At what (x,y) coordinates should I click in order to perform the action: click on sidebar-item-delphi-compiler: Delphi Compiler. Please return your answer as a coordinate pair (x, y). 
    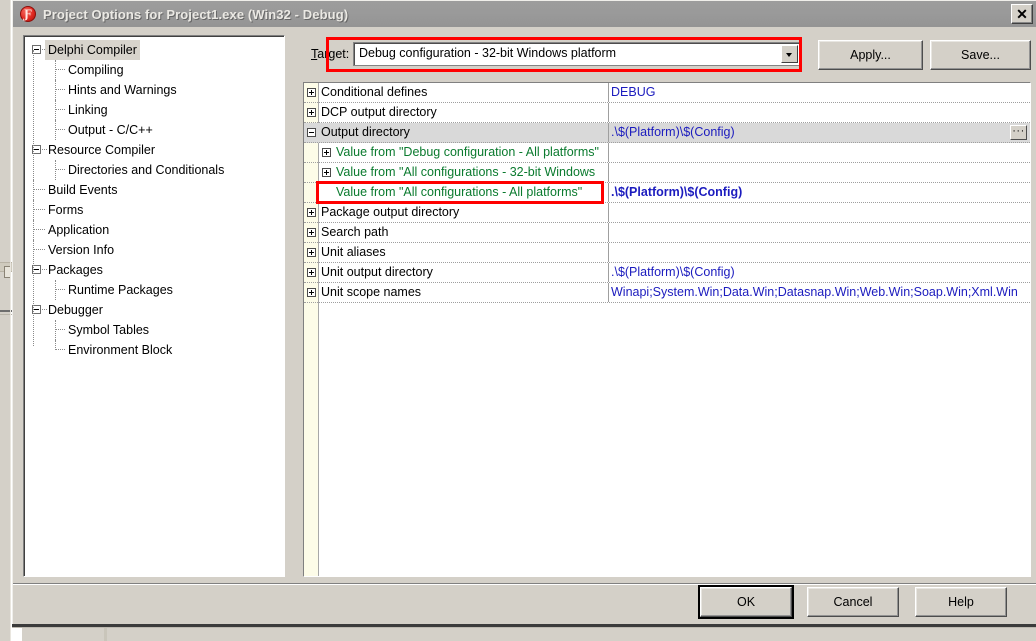
    Looking at the image, I should click on (154, 50).